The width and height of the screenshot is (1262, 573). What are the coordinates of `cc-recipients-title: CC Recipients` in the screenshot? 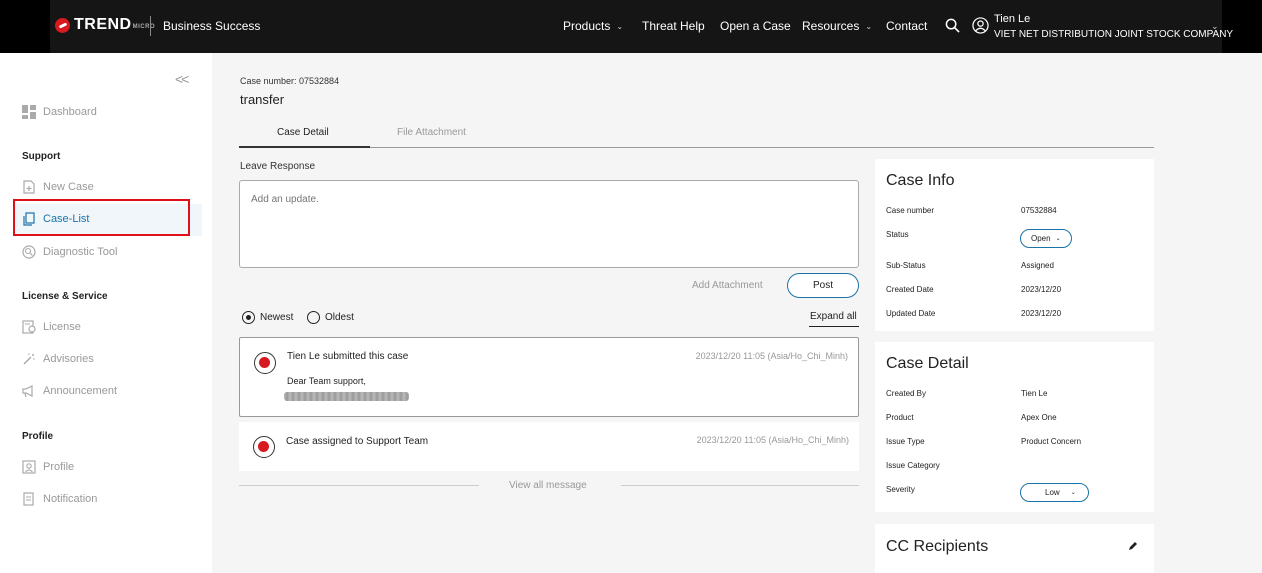 It's located at (937, 546).